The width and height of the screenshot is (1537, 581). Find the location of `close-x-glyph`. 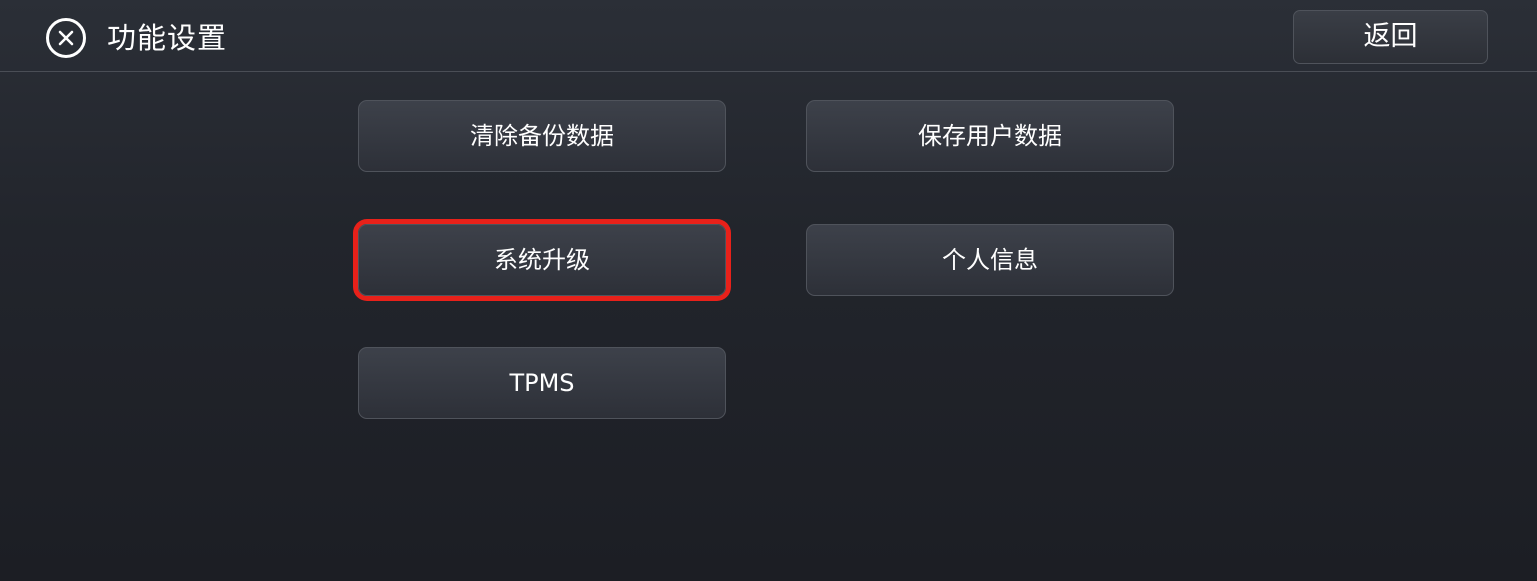

close-x-glyph is located at coordinates (66, 38).